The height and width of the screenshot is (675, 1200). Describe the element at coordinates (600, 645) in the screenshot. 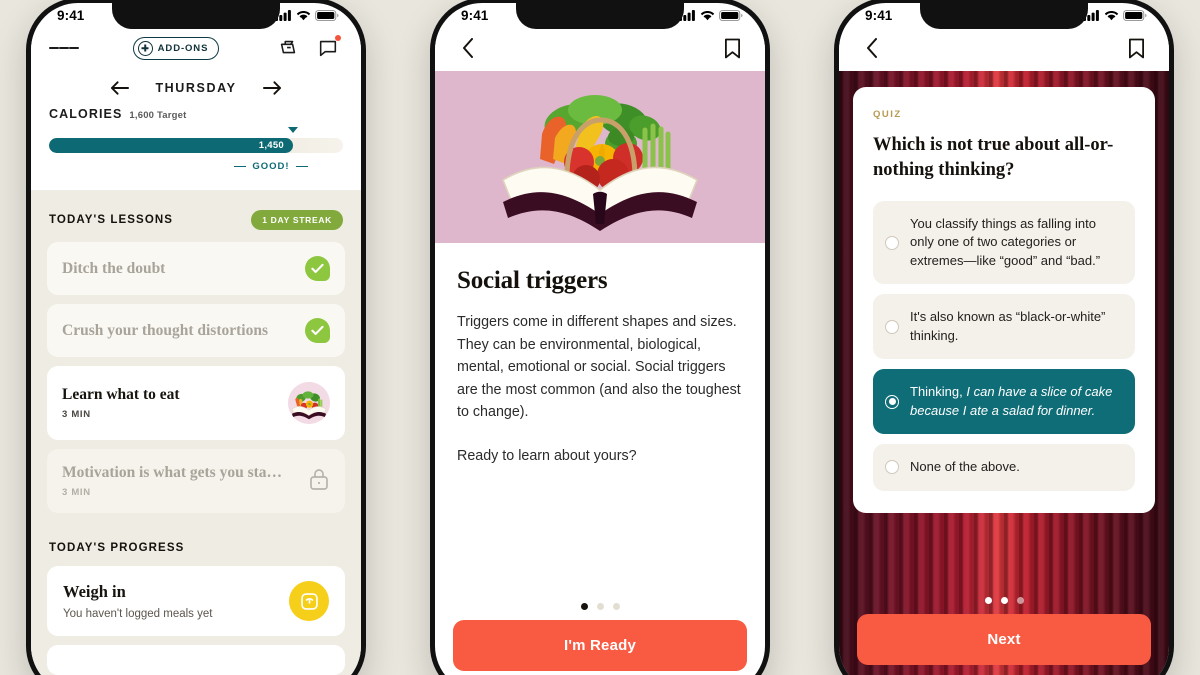

I see `im-ready-button: I'm Ready` at that location.